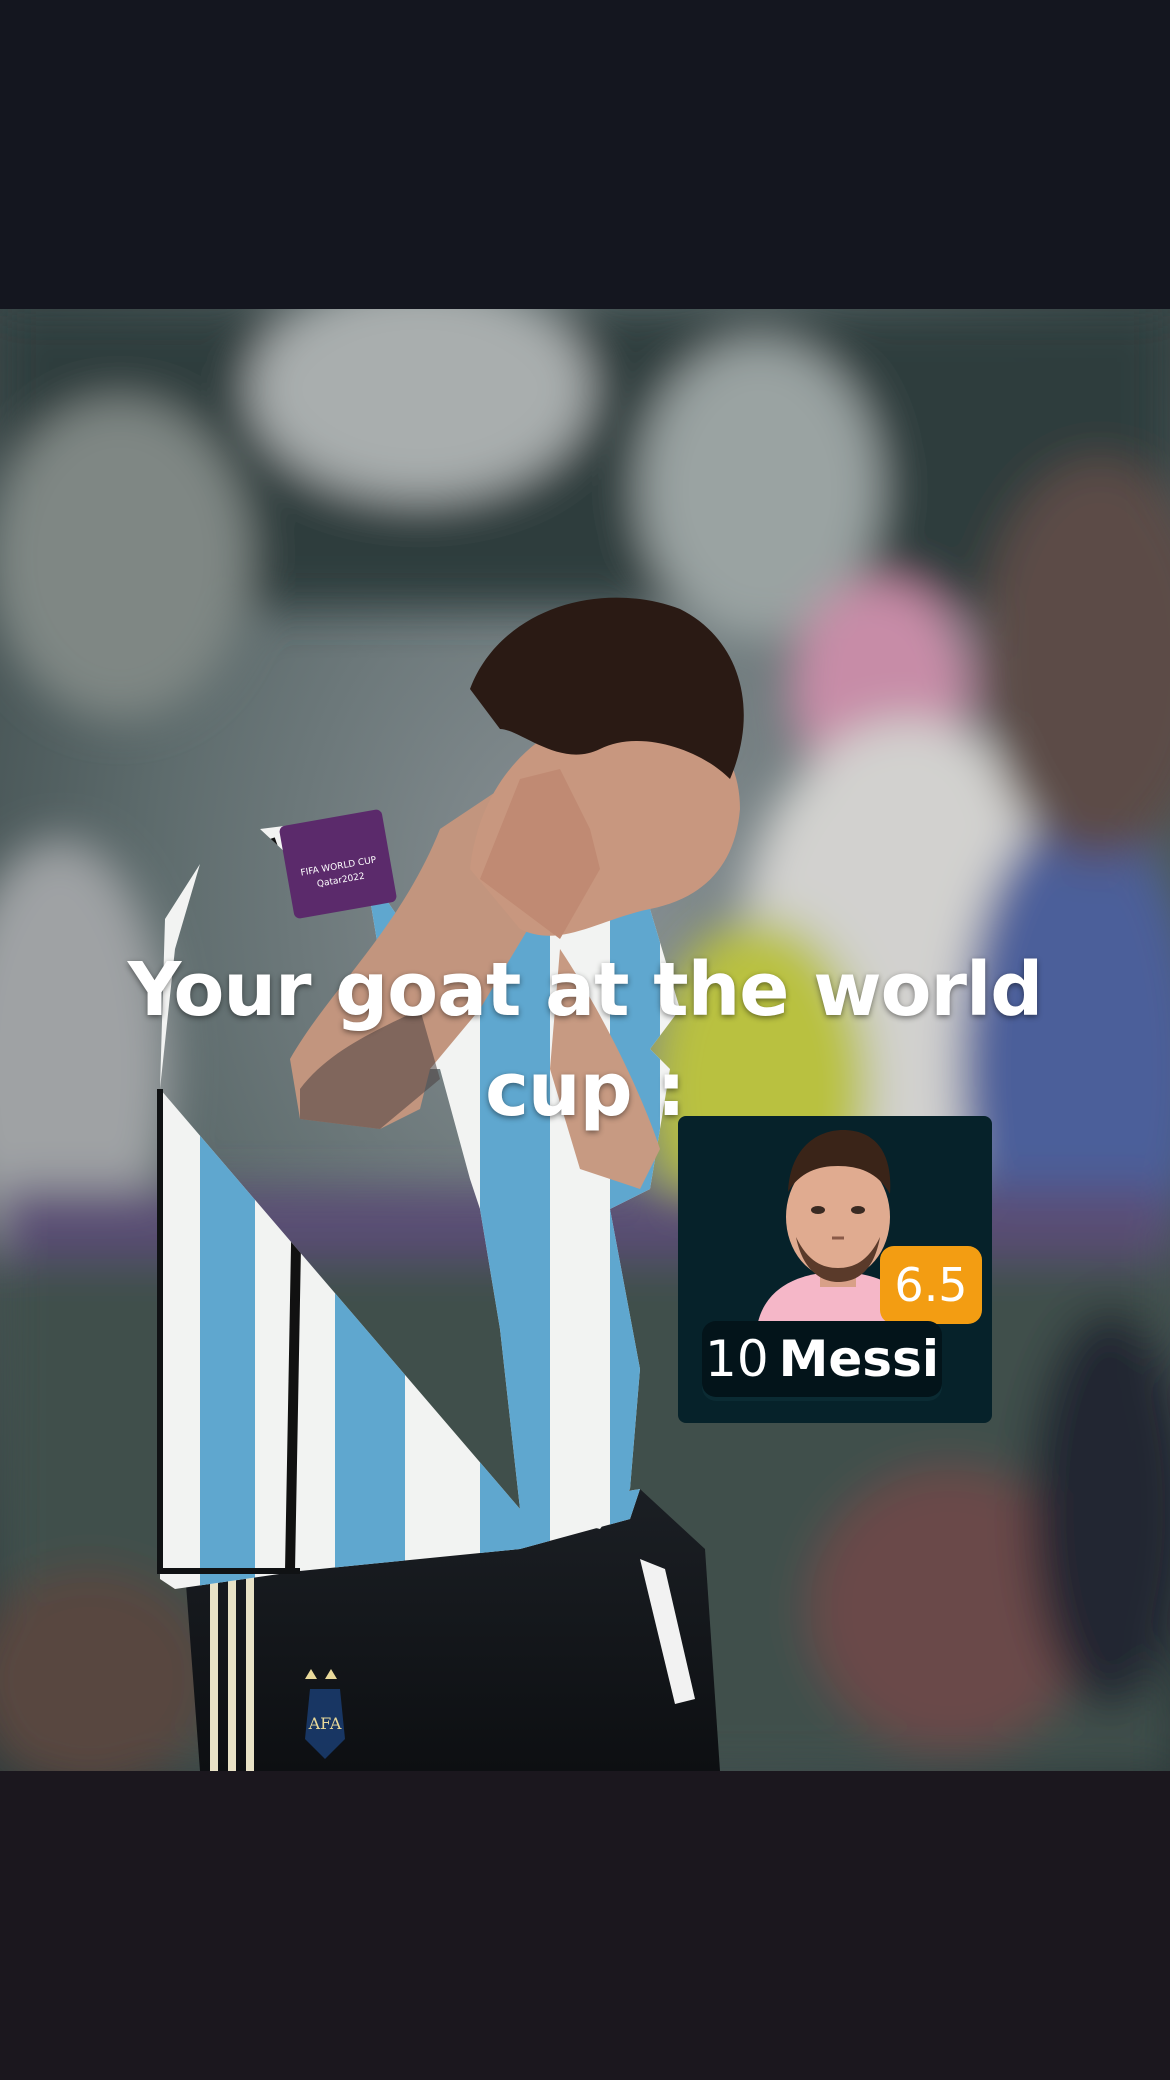  I want to click on caption: Your goat at the world cup :, so click(585, 1040).